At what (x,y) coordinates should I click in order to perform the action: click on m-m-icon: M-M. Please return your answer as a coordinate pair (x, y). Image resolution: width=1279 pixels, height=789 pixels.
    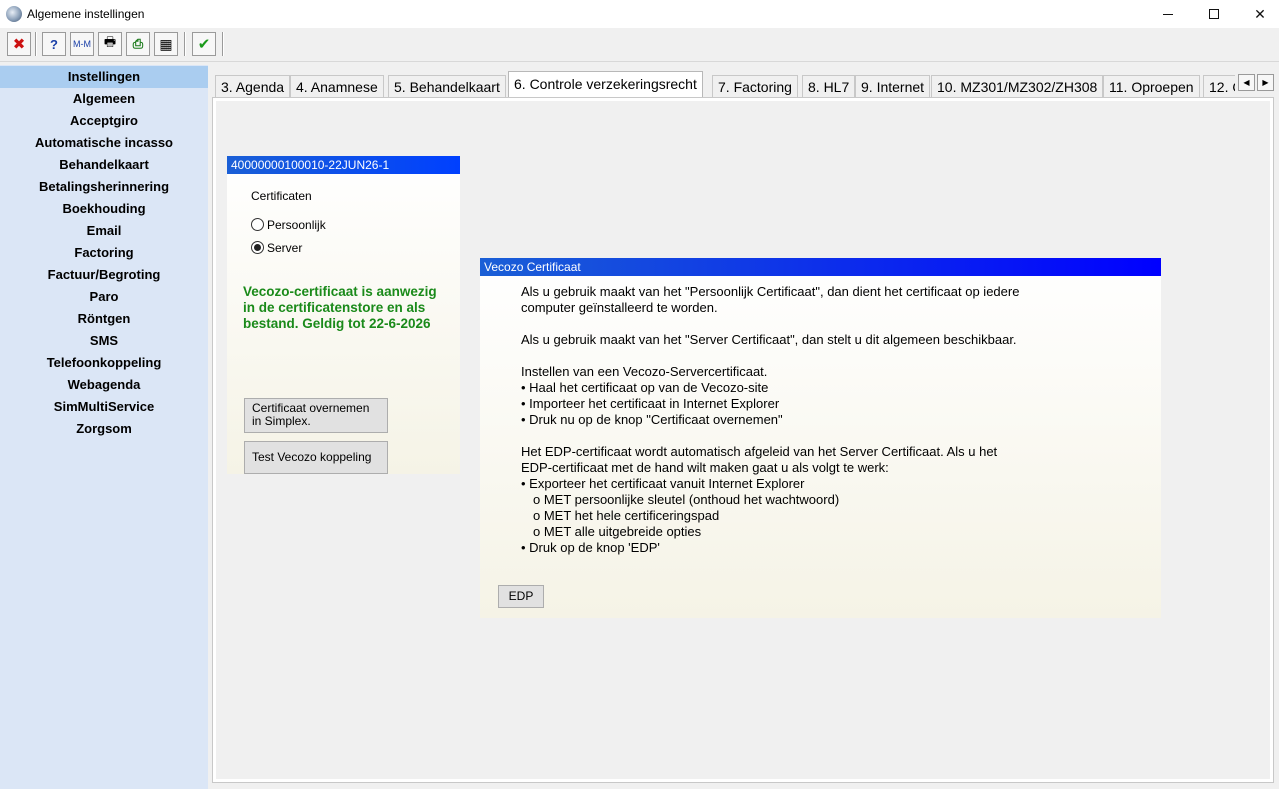
    Looking at the image, I should click on (82, 44).